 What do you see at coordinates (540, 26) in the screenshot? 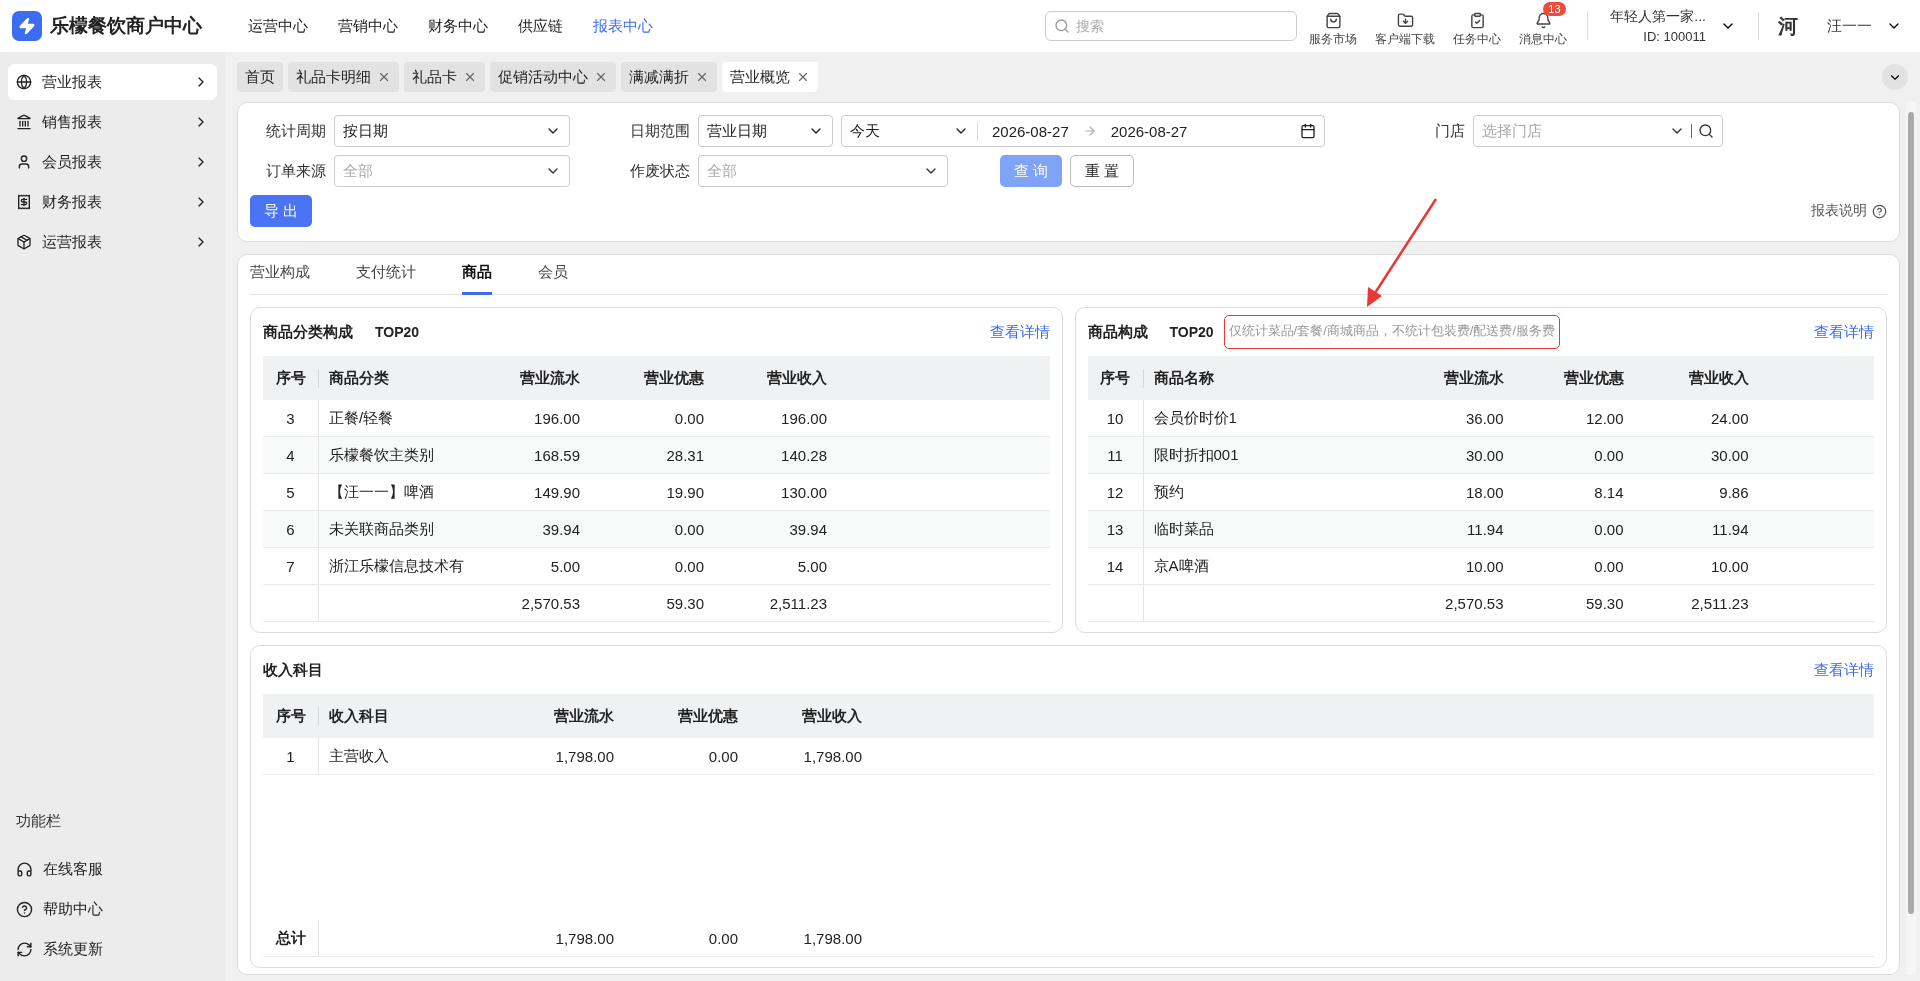
I see `nav-link: 供应链` at bounding box center [540, 26].